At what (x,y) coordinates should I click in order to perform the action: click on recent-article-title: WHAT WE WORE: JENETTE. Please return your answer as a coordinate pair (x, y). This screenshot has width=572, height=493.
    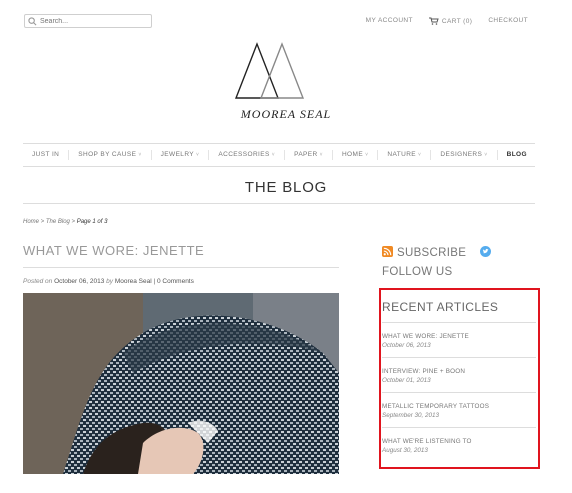
    Looking at the image, I should click on (459, 336).